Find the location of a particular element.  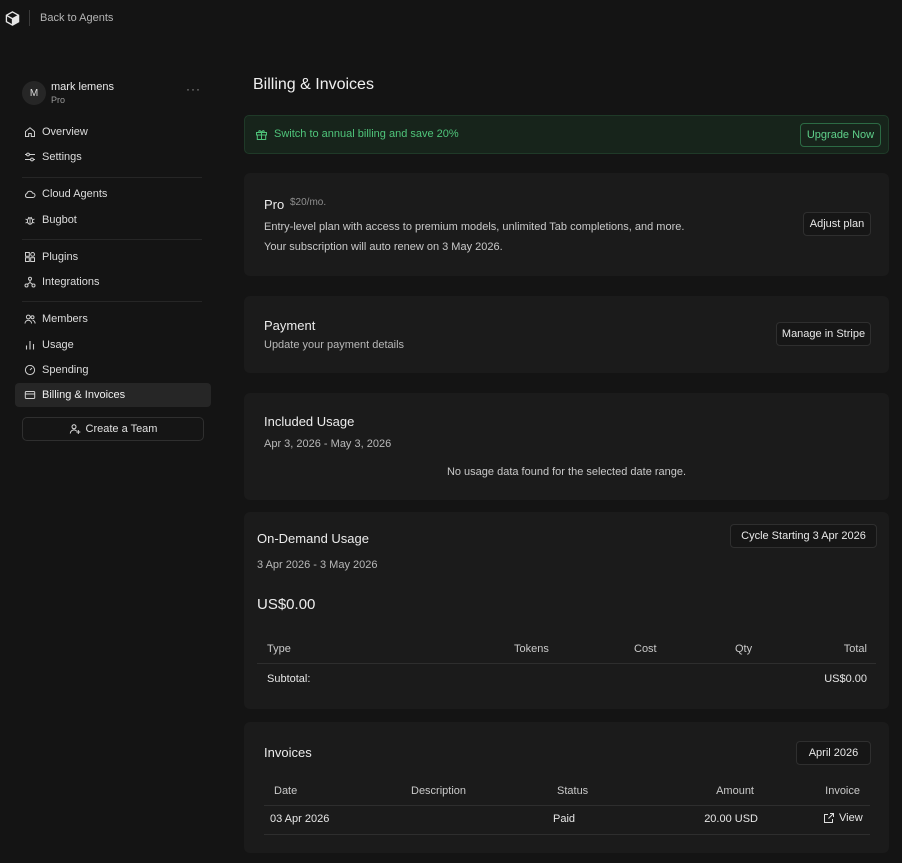

avatar: M is located at coordinates (34, 93).